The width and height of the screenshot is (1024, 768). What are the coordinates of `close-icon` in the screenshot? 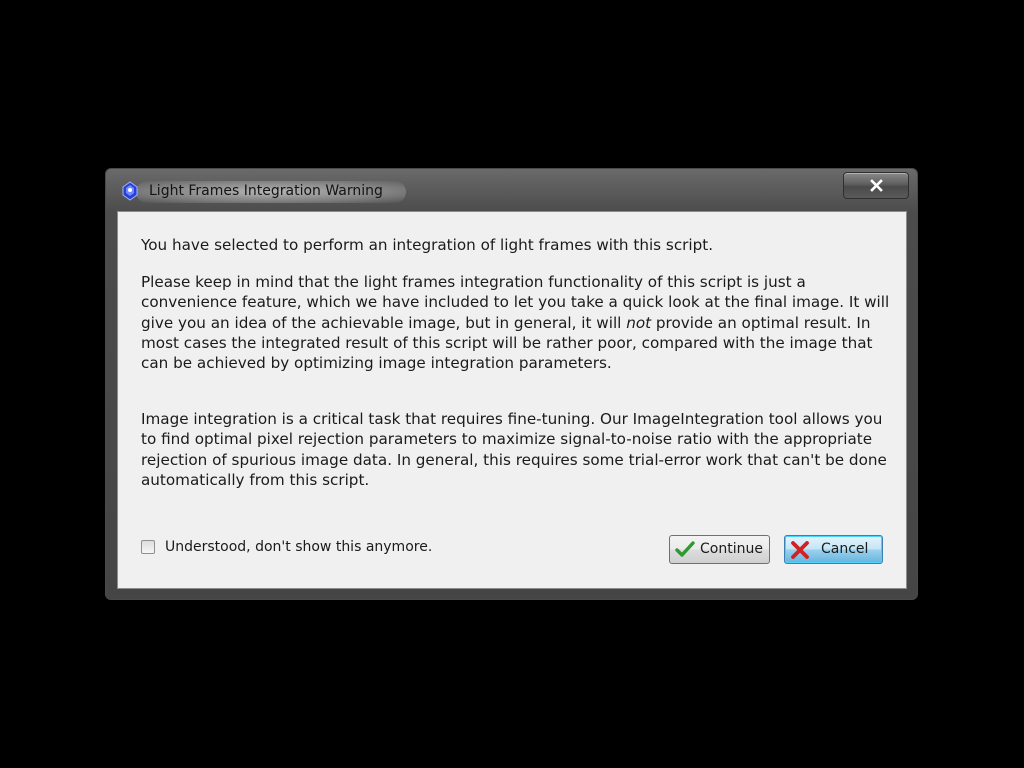 It's located at (876, 185).